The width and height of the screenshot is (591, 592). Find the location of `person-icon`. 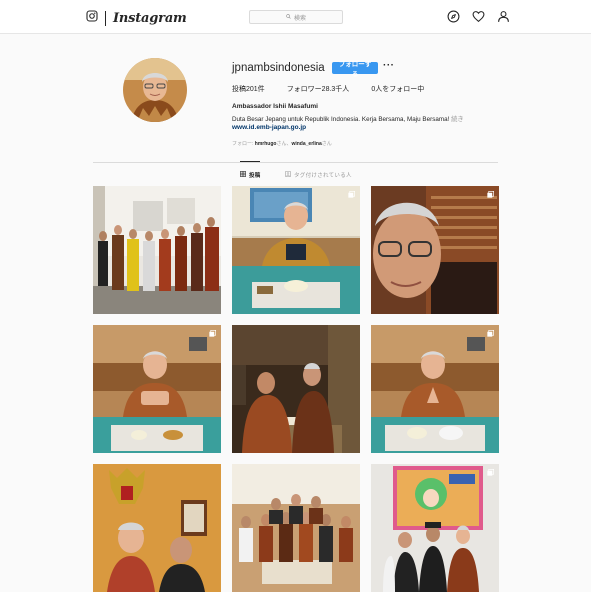

person-icon is located at coordinates (503, 16).